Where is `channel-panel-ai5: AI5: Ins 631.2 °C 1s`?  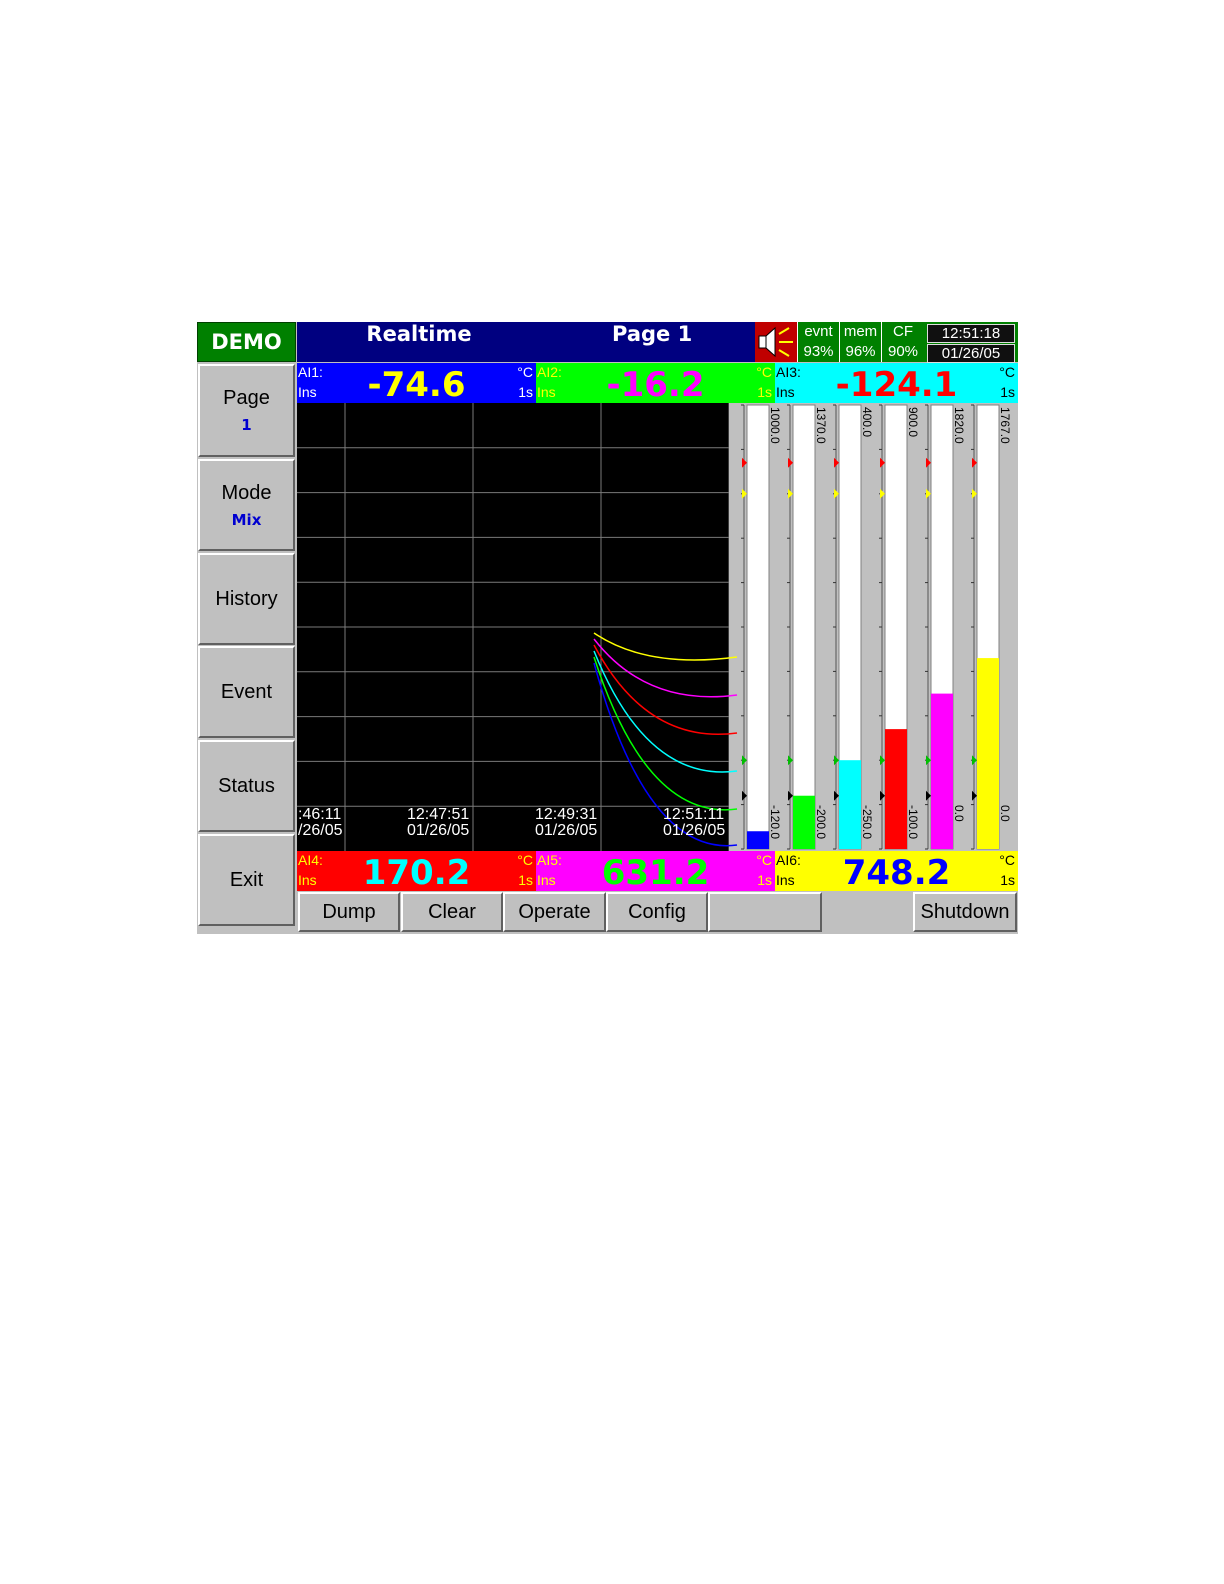 channel-panel-ai5: AI5: Ins 631.2 °C 1s is located at coordinates (655, 871).